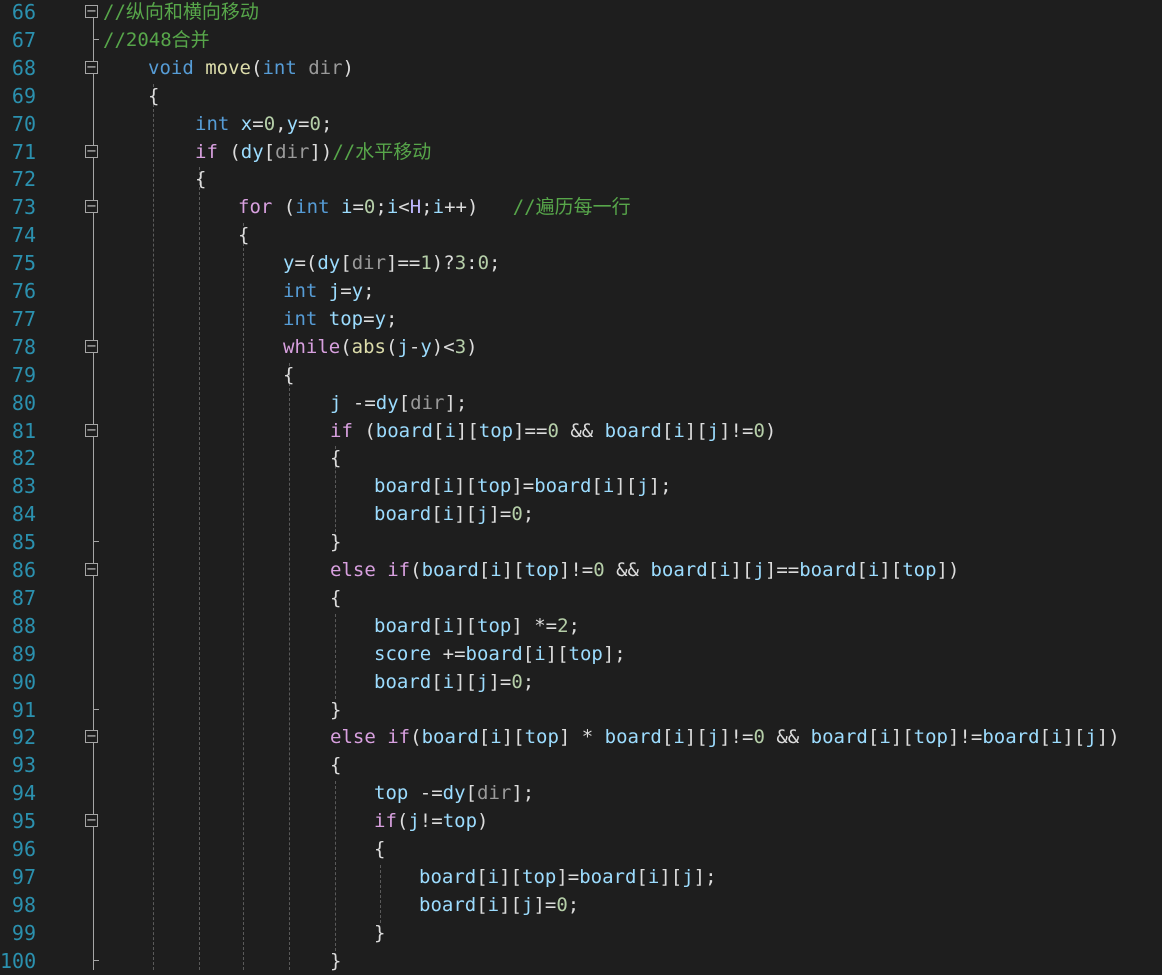 The height and width of the screenshot is (975, 1162). What do you see at coordinates (477, 626) in the screenshot?
I see `code-text: board[i][top] *=2;` at bounding box center [477, 626].